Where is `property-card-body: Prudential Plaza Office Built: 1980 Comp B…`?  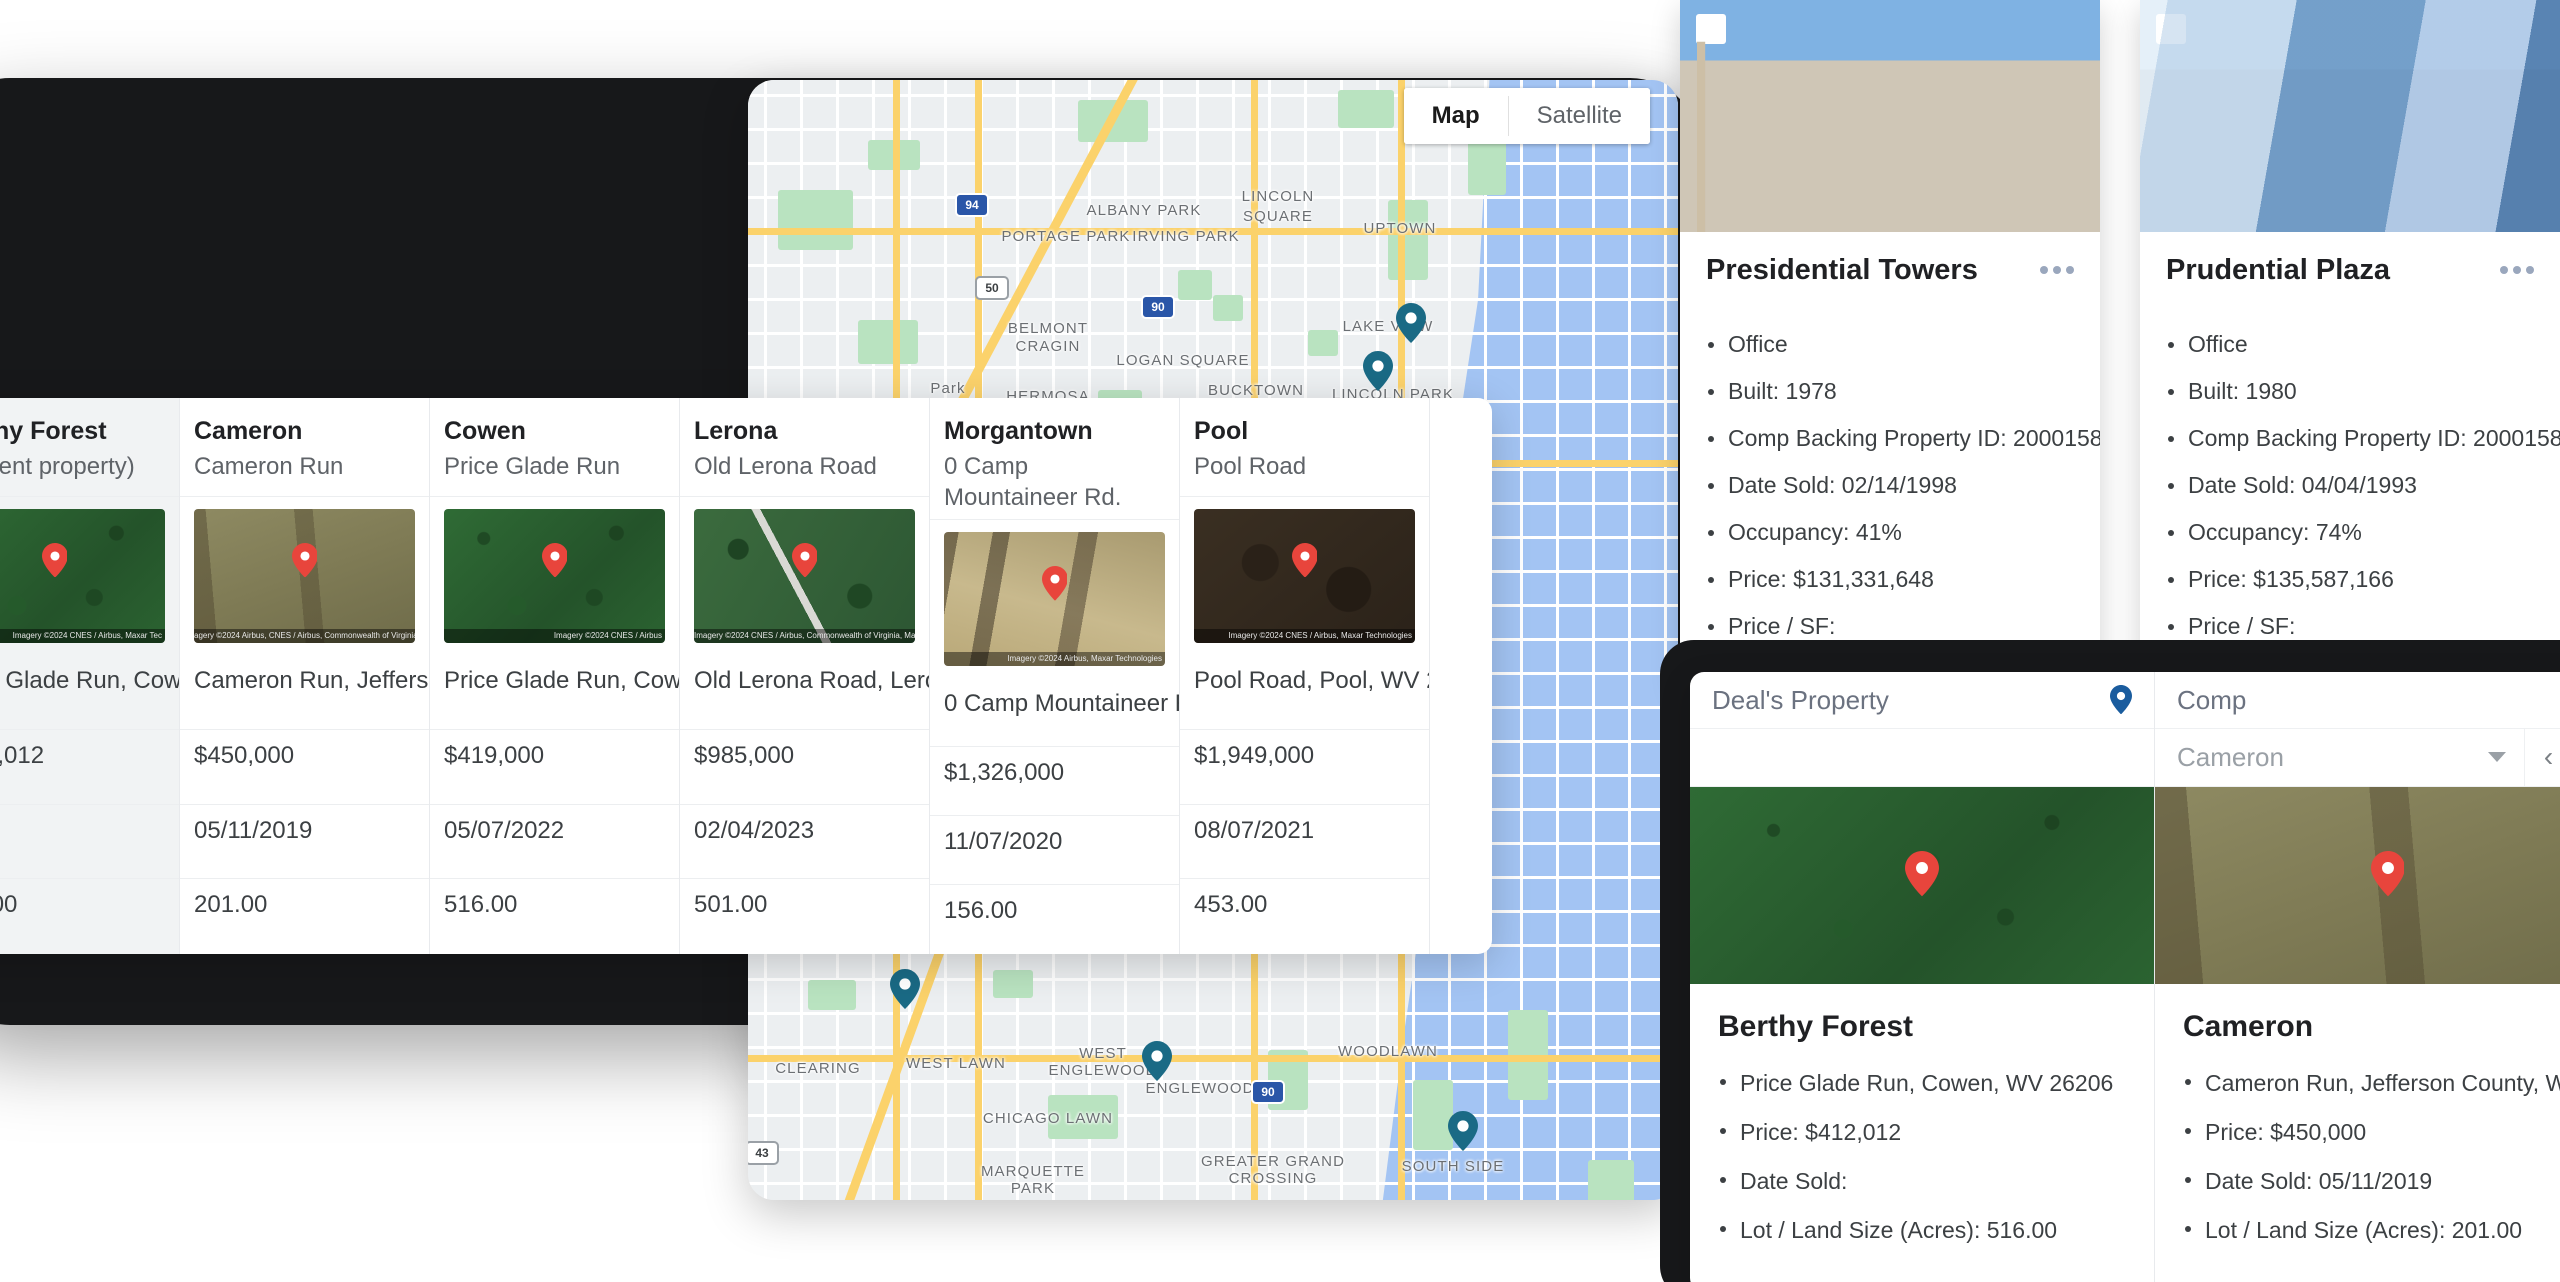
property-card-body: Prudential Plaza Office Built: 1980 Comp B… is located at coordinates (2350, 460).